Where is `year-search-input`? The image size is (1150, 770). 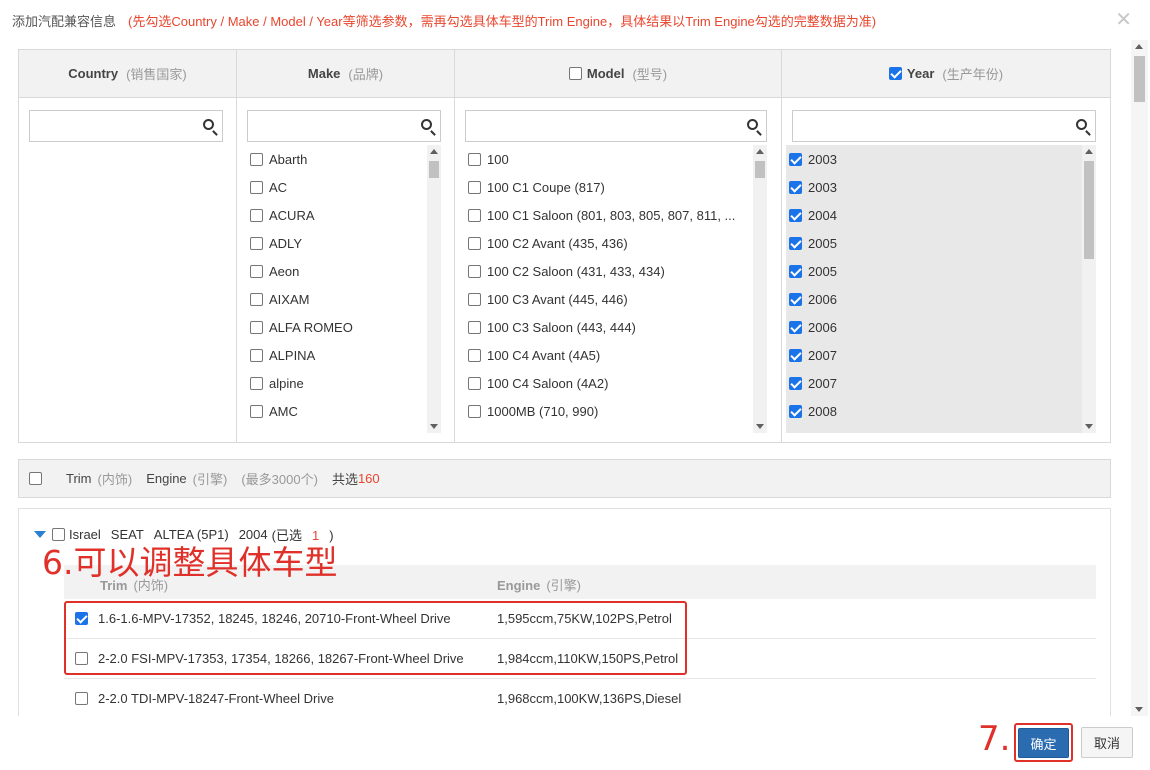
year-search-input is located at coordinates (944, 126).